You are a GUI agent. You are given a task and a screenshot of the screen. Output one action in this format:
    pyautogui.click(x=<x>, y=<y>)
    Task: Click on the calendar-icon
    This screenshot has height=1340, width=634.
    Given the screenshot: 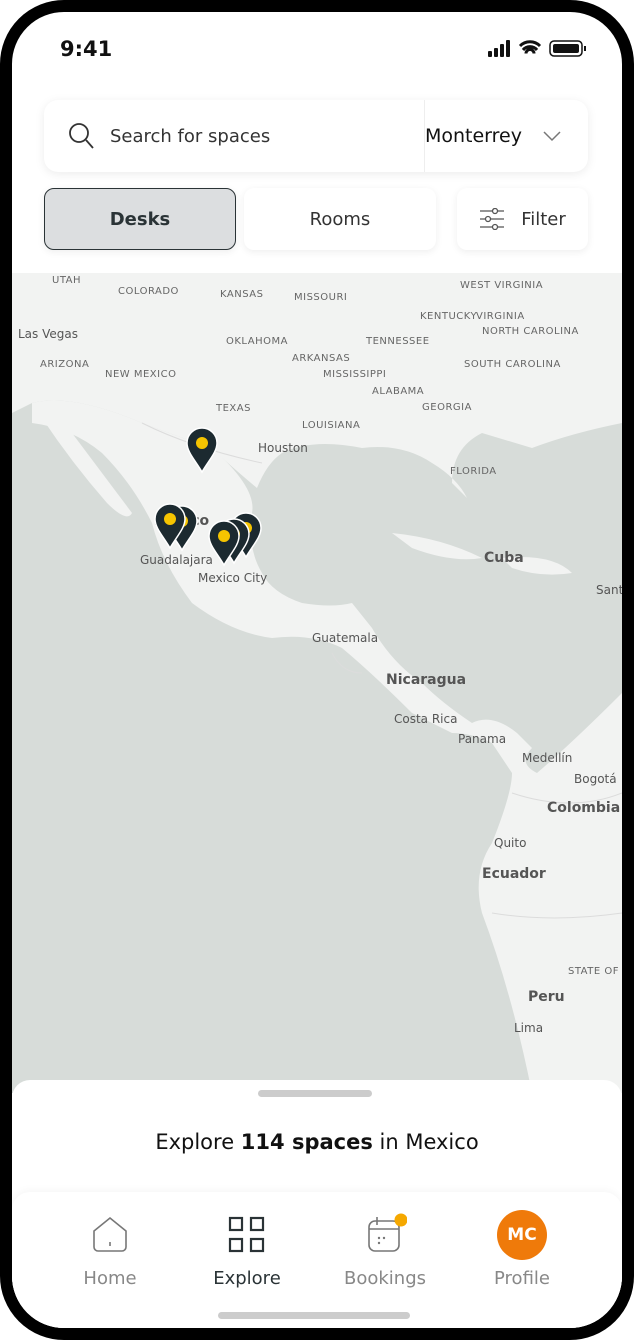 What is the action you would take?
    pyautogui.click(x=387, y=1232)
    